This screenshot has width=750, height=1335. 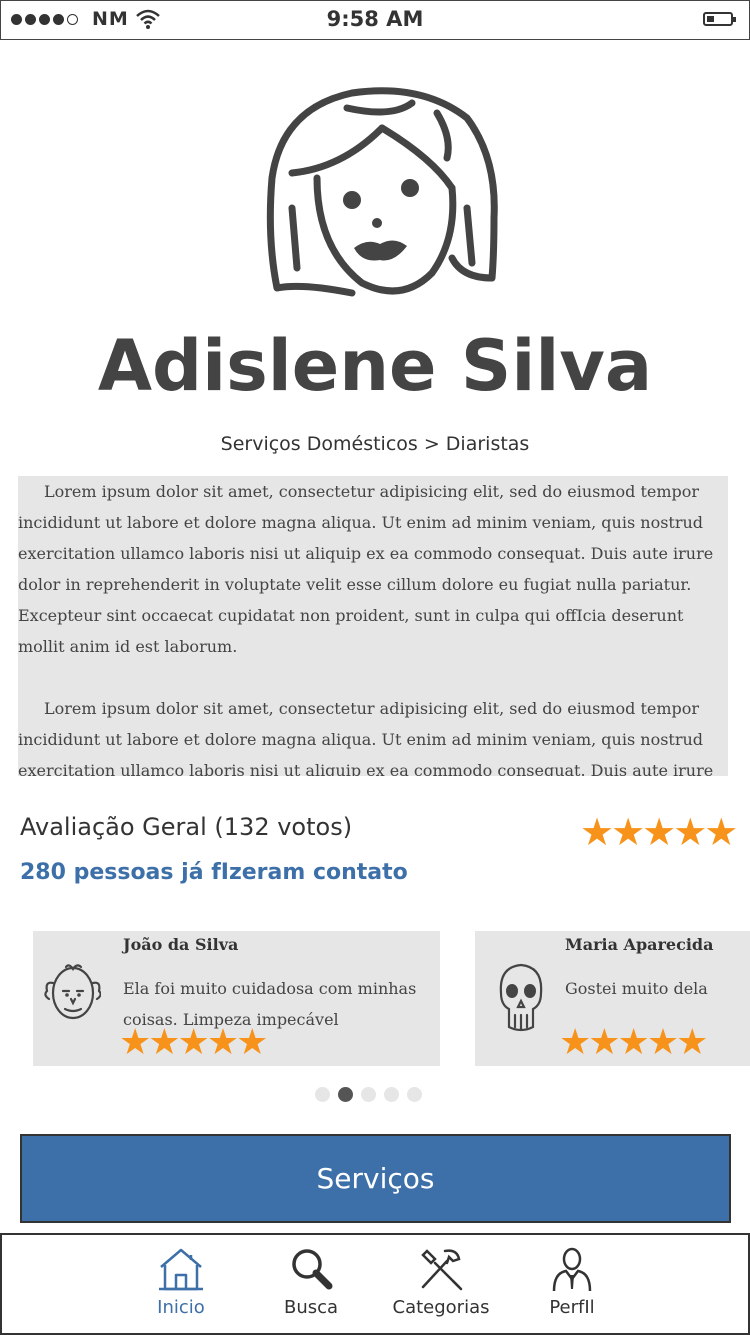 What do you see at coordinates (181, 944) in the screenshot?
I see `reviewer-name: João da Silva` at bounding box center [181, 944].